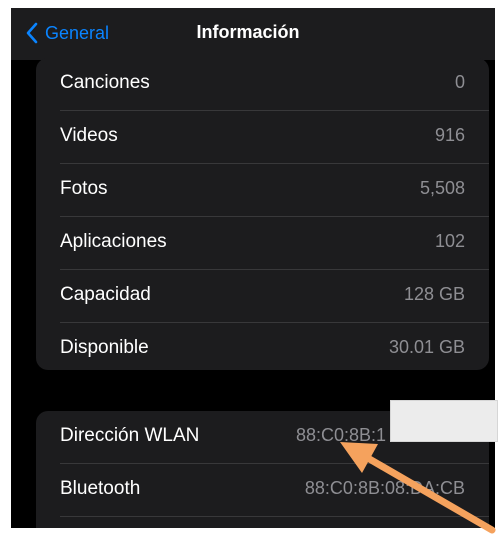 This screenshot has width=504, height=540. What do you see at coordinates (274, 516) in the screenshot?
I see `row-divider` at bounding box center [274, 516].